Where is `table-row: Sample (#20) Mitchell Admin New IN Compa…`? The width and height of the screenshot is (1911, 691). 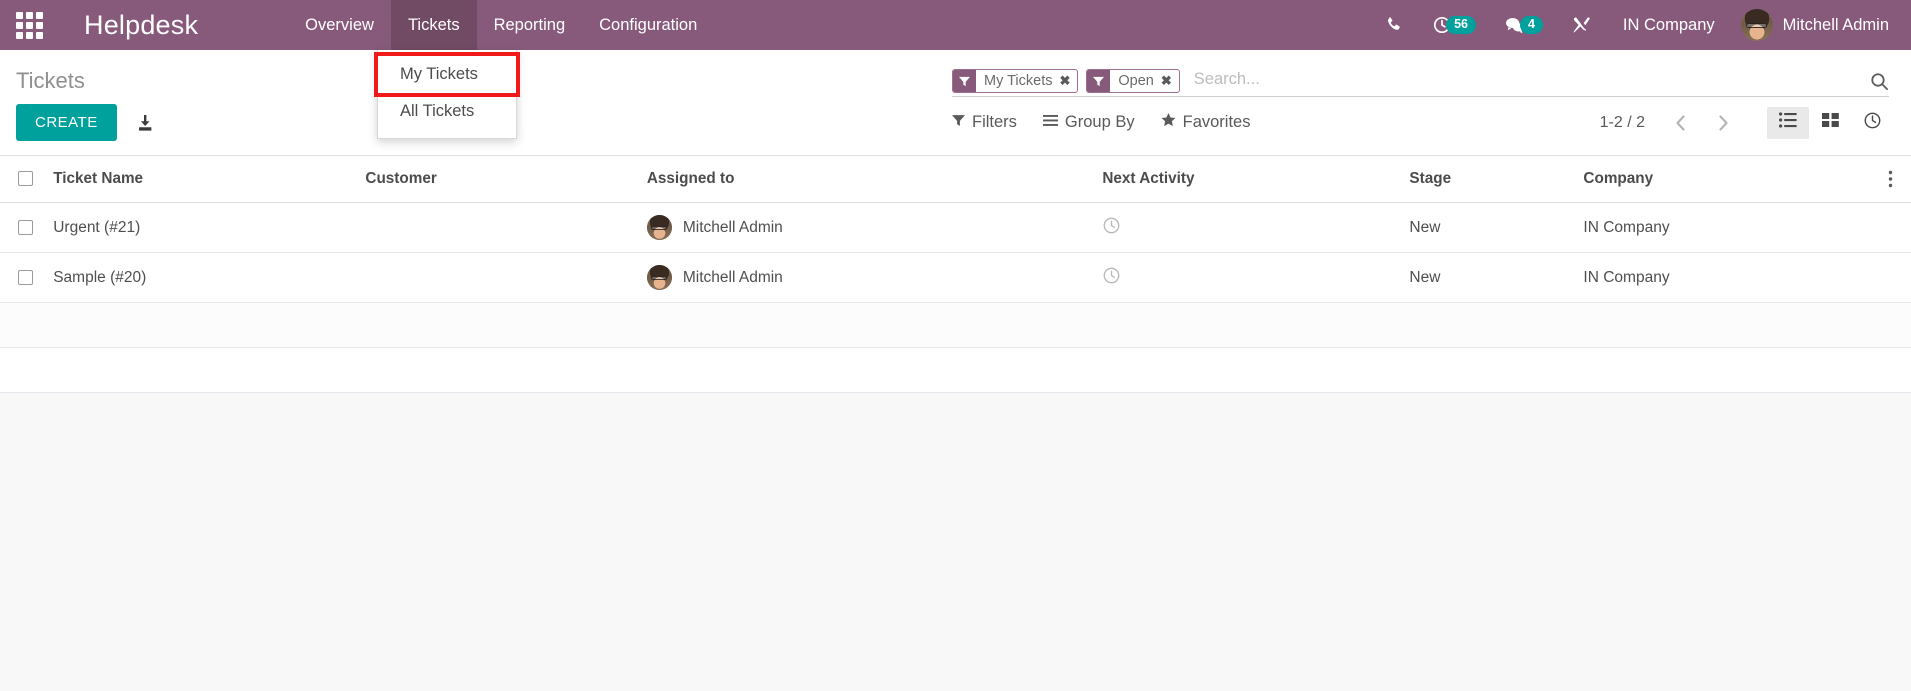
table-row: Sample (#20) Mitchell Admin New IN Compa… is located at coordinates (955, 277).